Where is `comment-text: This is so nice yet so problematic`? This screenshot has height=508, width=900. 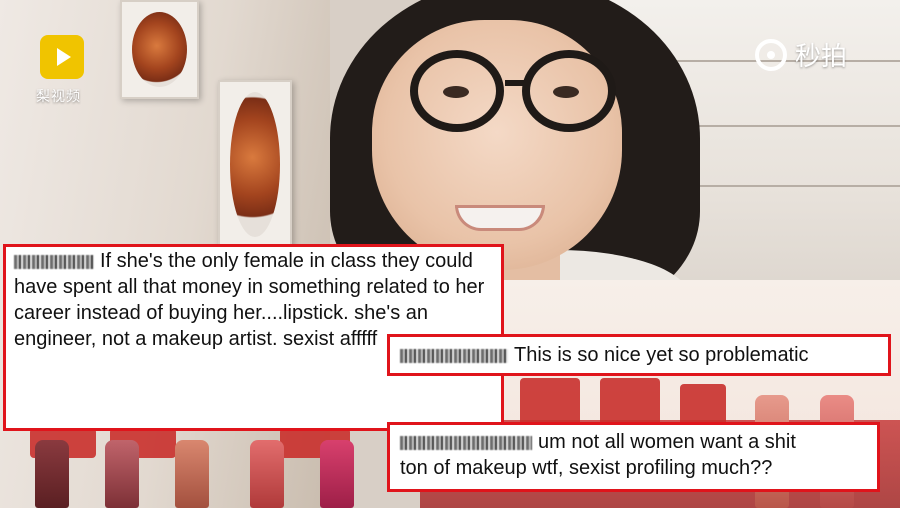
comment-text: This is so nice yet so problematic is located at coordinates (661, 355).